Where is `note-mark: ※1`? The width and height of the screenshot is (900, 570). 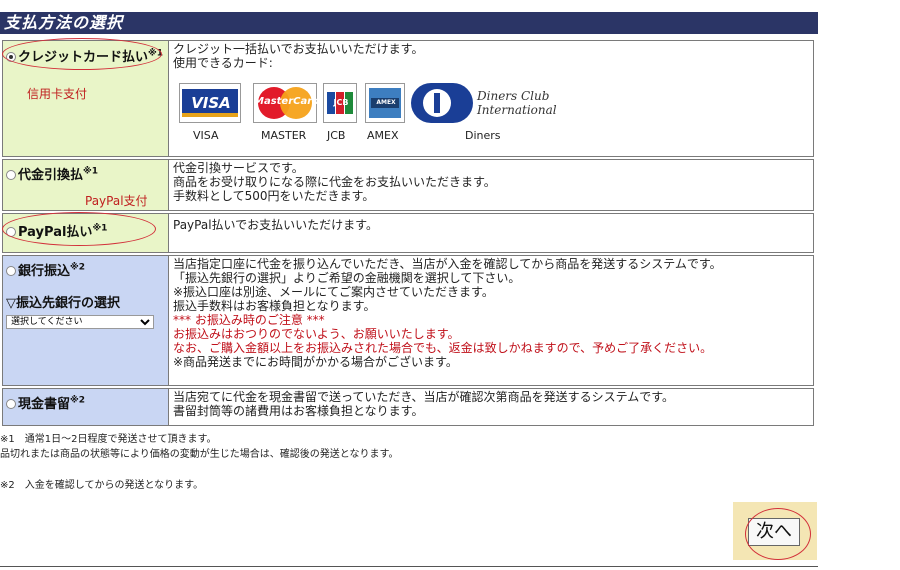 note-mark: ※1 is located at coordinates (91, 171).